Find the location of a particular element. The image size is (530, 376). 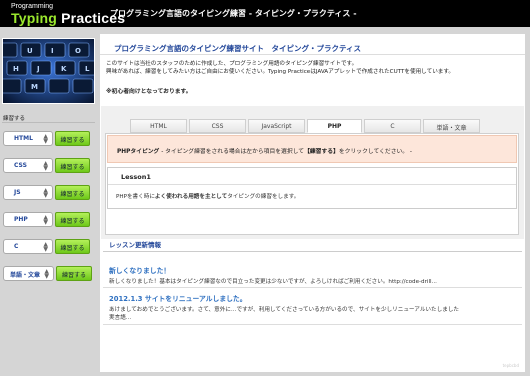

tab-words: 単語・文章 is located at coordinates (451, 126).